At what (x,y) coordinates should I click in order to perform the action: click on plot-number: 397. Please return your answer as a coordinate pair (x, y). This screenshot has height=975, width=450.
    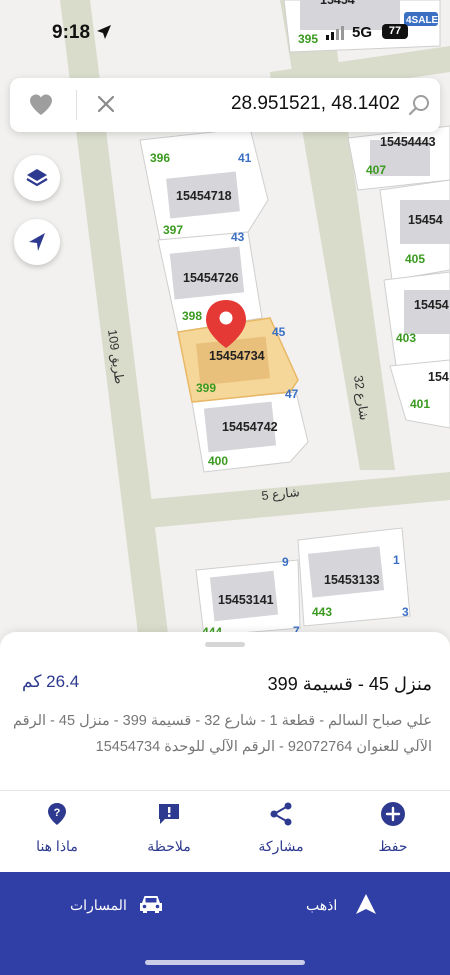
    Looking at the image, I should click on (173, 230).